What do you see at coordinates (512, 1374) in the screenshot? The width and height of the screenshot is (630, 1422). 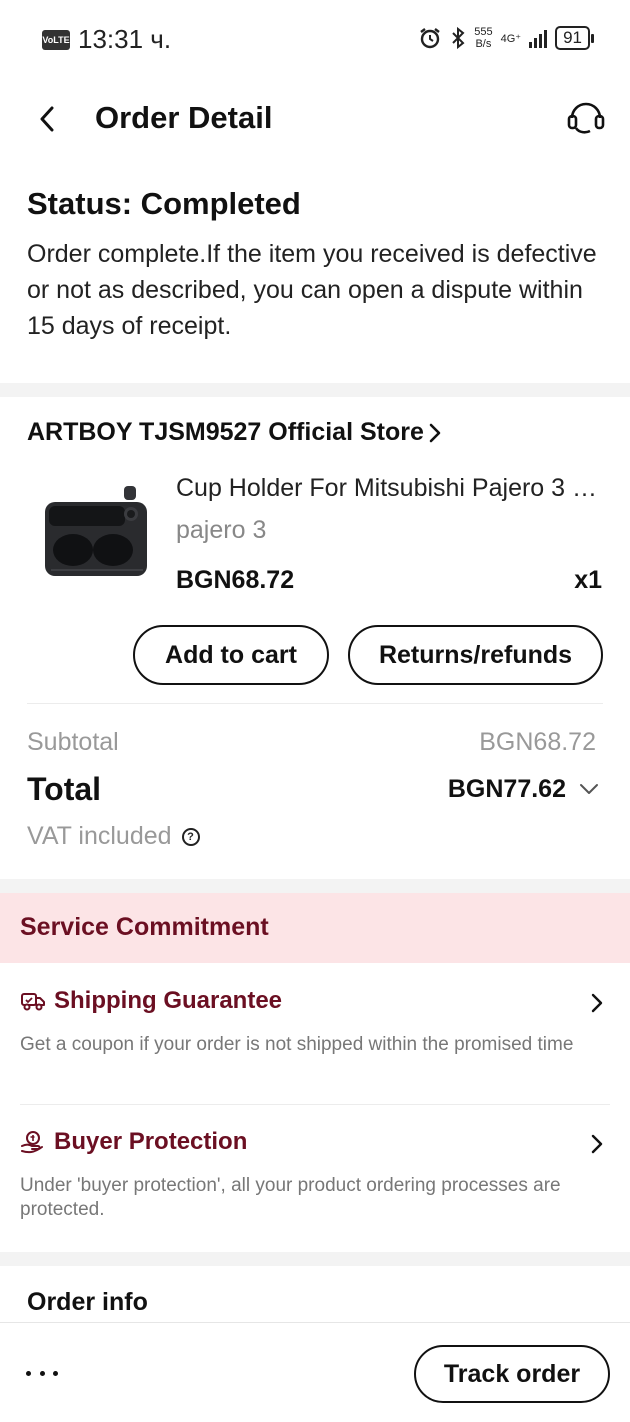 I see `track-order-button: Track order` at bounding box center [512, 1374].